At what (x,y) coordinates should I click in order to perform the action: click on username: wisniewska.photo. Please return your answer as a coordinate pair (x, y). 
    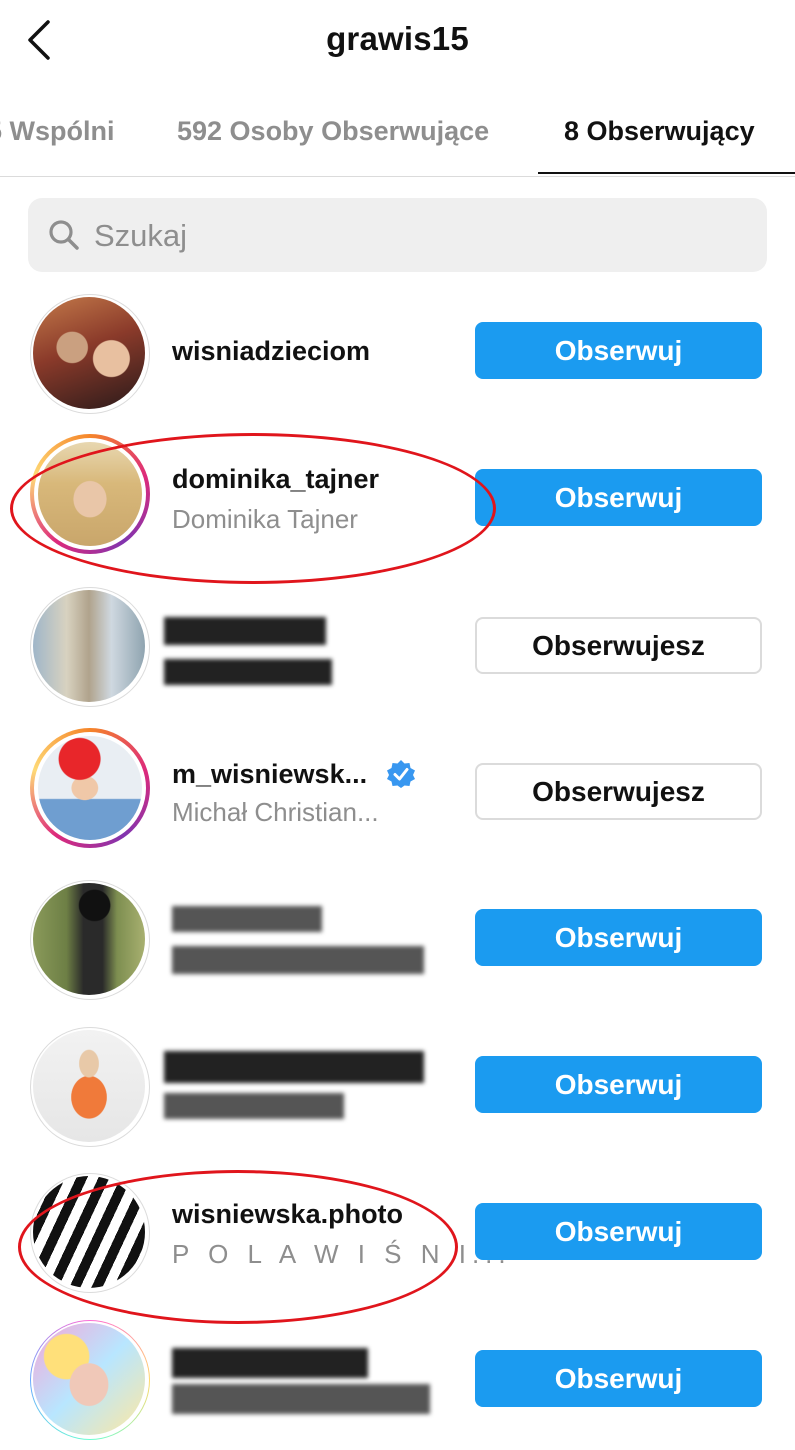
    Looking at the image, I should click on (287, 1214).